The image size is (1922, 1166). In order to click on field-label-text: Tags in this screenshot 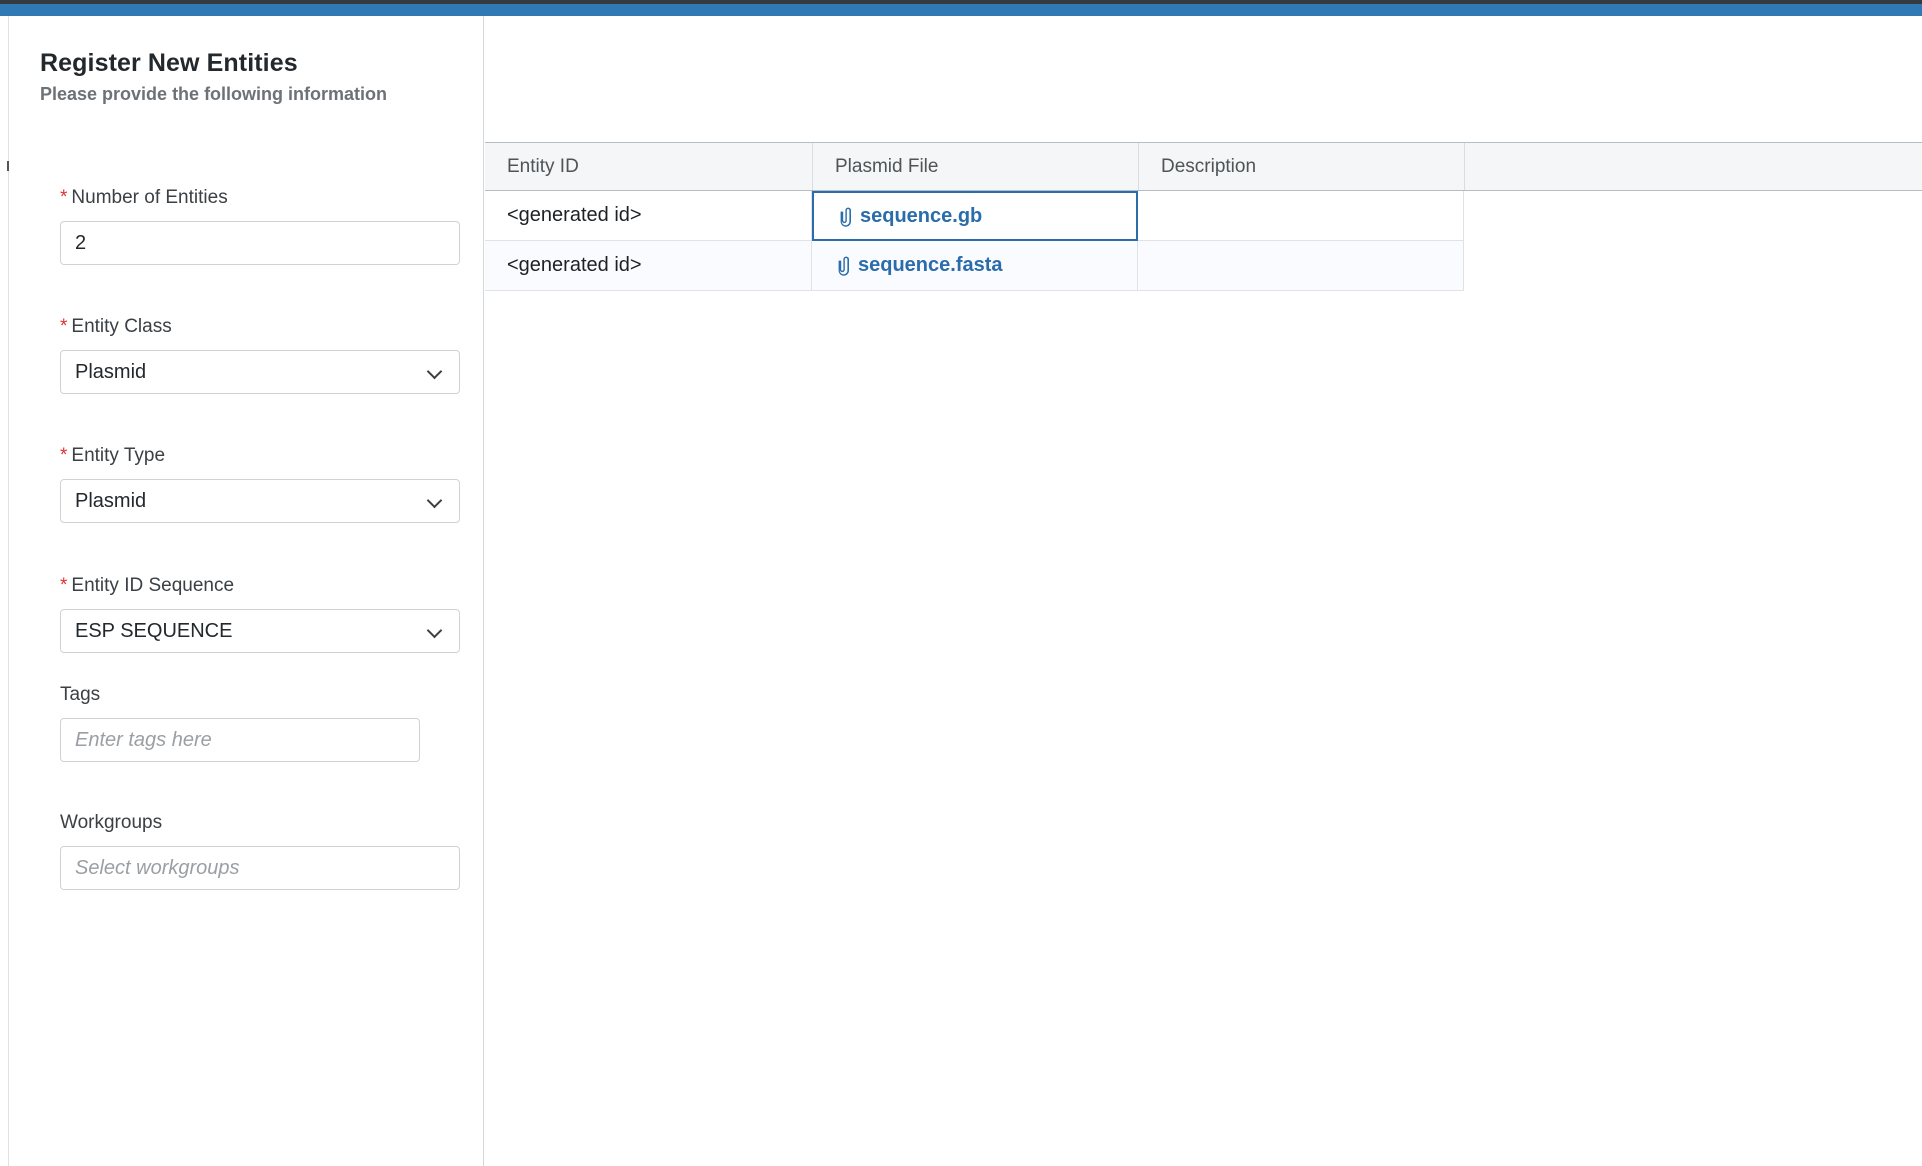, I will do `click(80, 694)`.